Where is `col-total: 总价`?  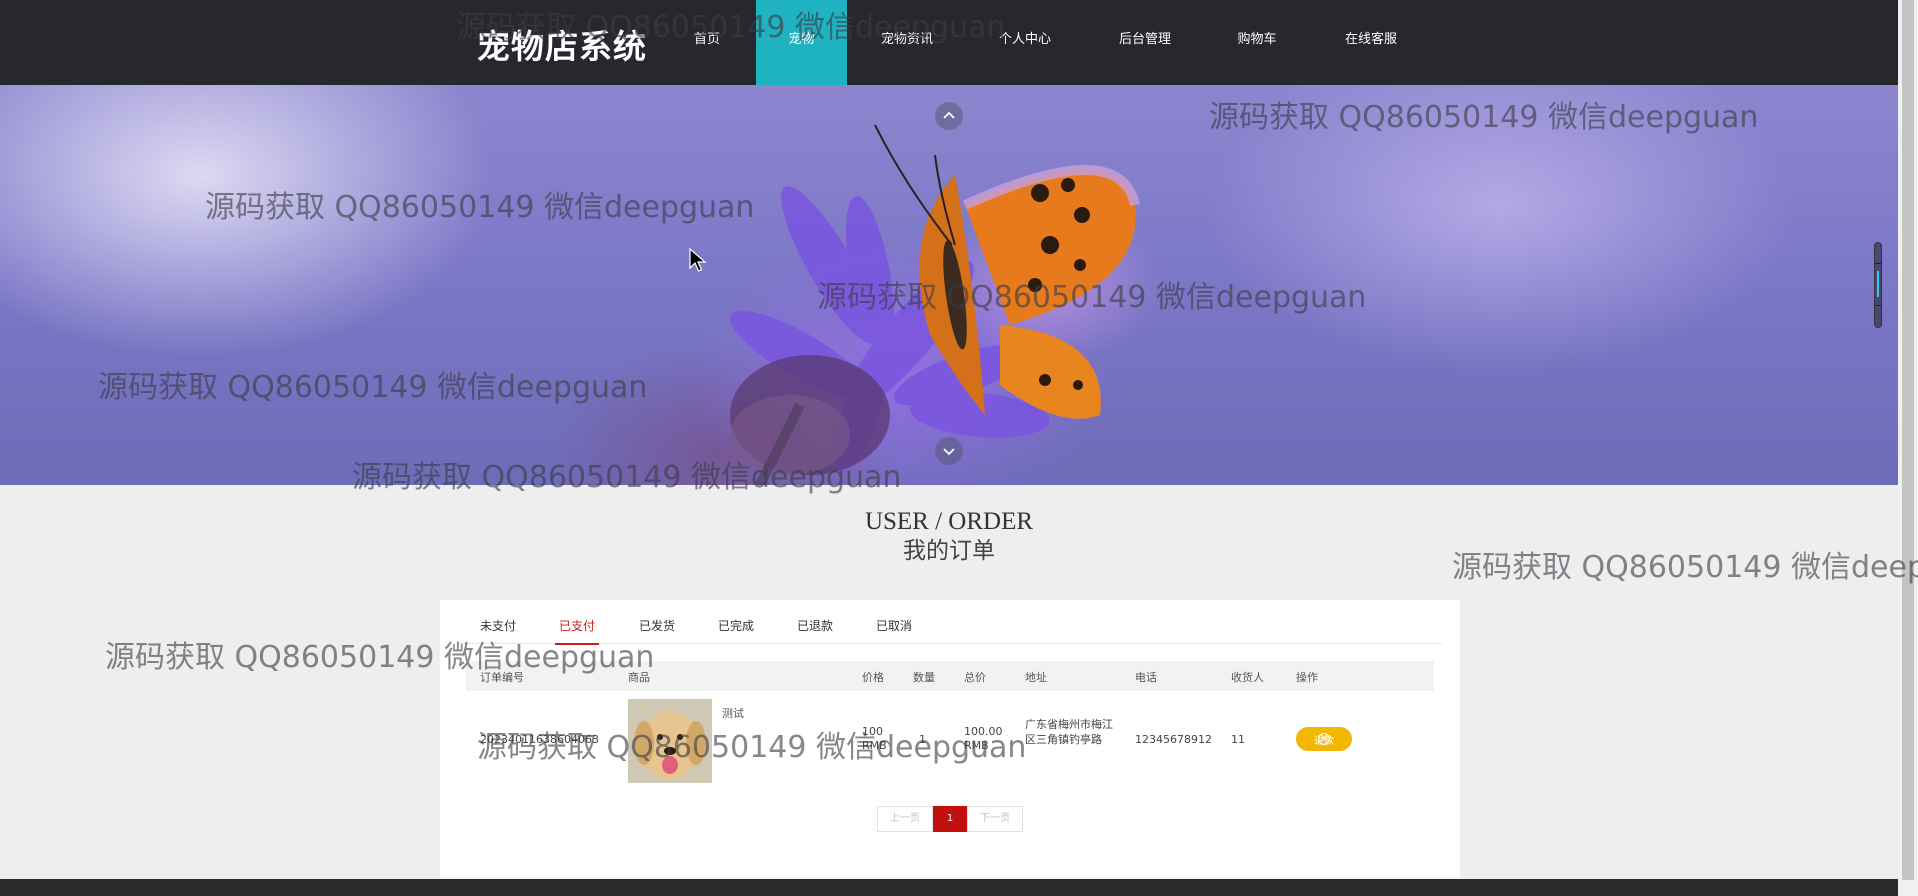 col-total: 总价 is located at coordinates (975, 677).